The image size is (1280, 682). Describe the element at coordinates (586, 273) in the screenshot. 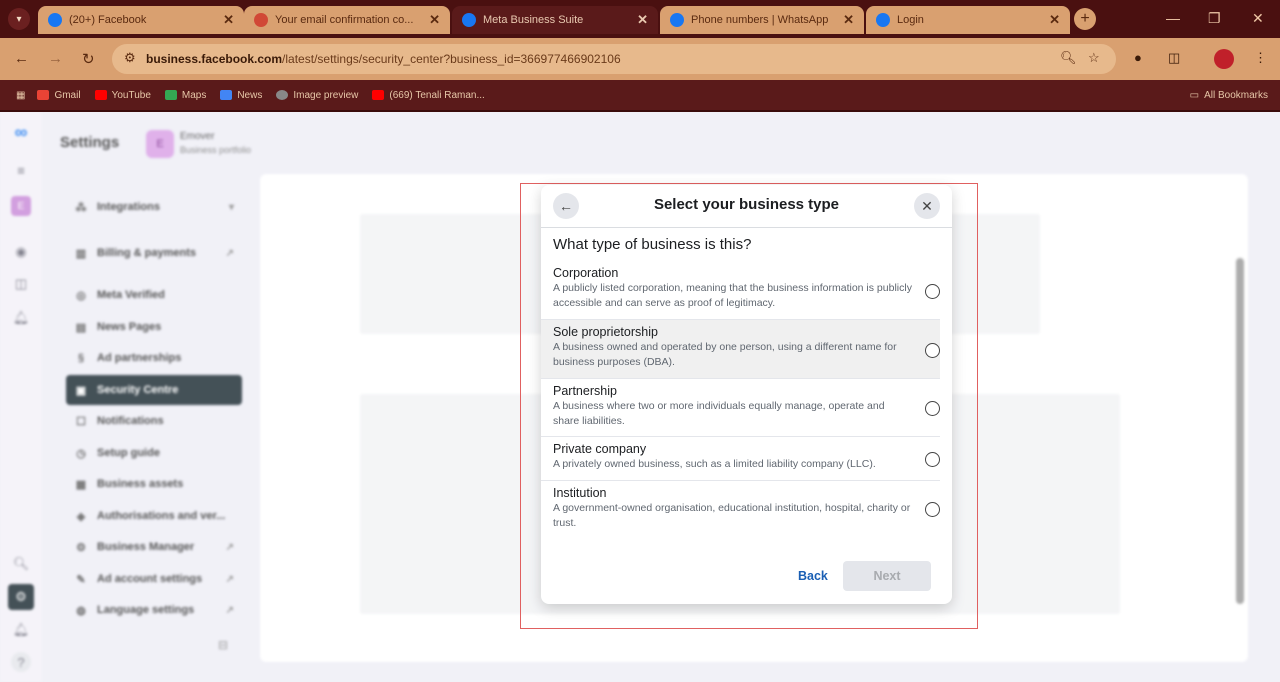

I see `option-title: Corporation` at that location.